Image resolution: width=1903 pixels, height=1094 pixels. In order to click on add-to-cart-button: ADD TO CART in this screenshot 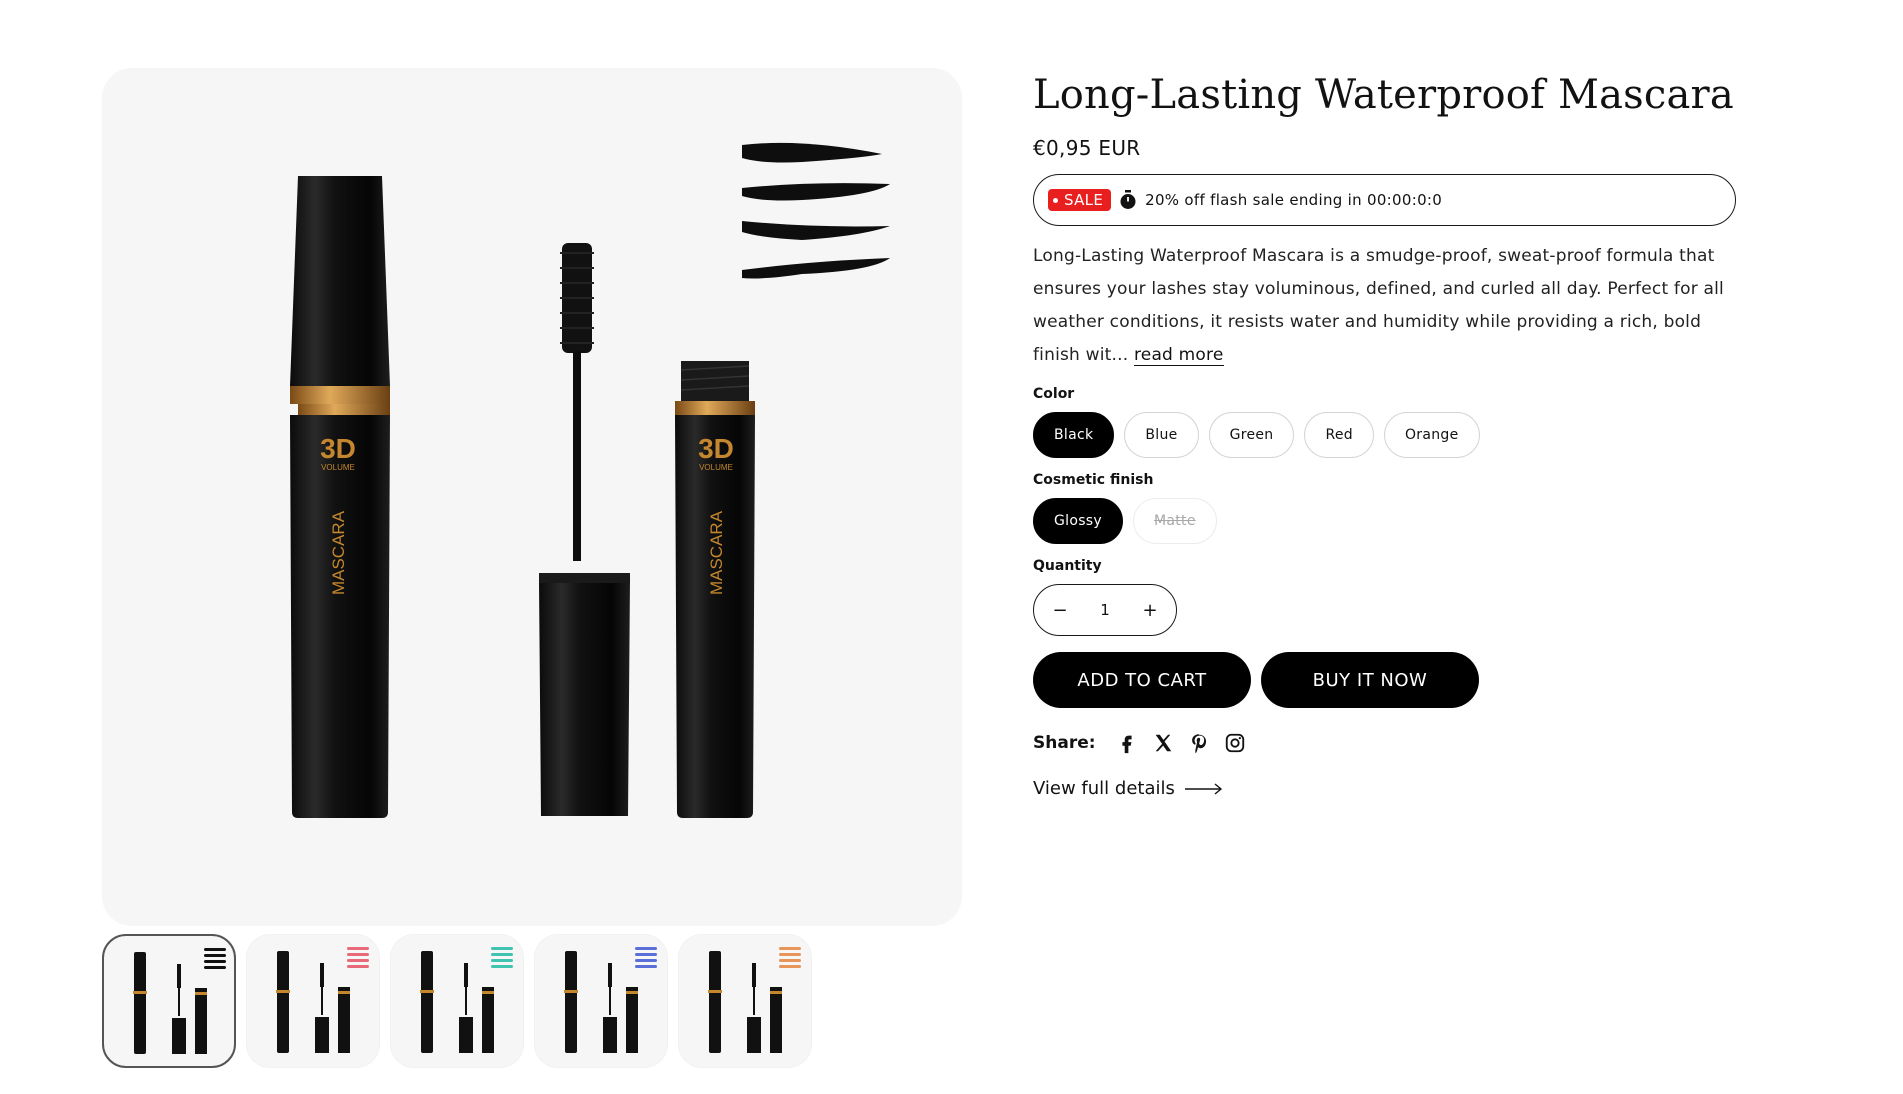, I will do `click(1142, 680)`.